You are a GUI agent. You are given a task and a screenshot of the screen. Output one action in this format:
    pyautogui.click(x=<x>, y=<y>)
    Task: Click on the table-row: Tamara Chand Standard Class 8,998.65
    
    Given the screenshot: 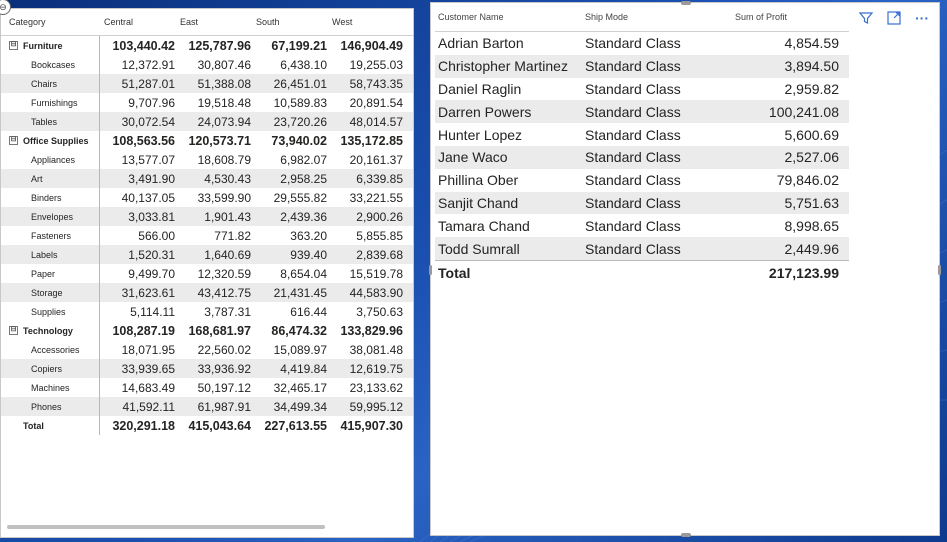 What is the action you would take?
    pyautogui.click(x=642, y=225)
    